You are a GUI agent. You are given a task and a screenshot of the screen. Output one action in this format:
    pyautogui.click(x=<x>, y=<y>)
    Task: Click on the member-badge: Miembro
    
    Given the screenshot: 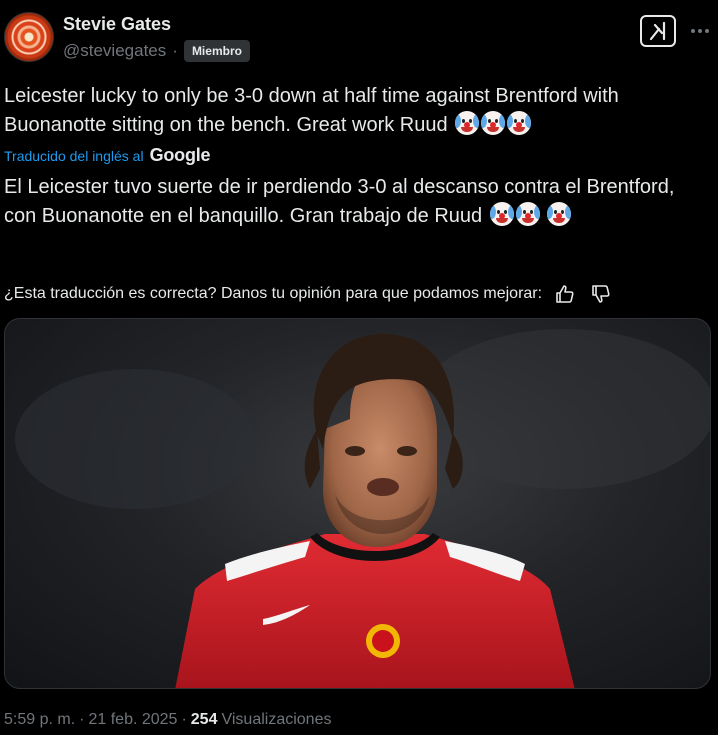 What is the action you would take?
    pyautogui.click(x=216, y=51)
    